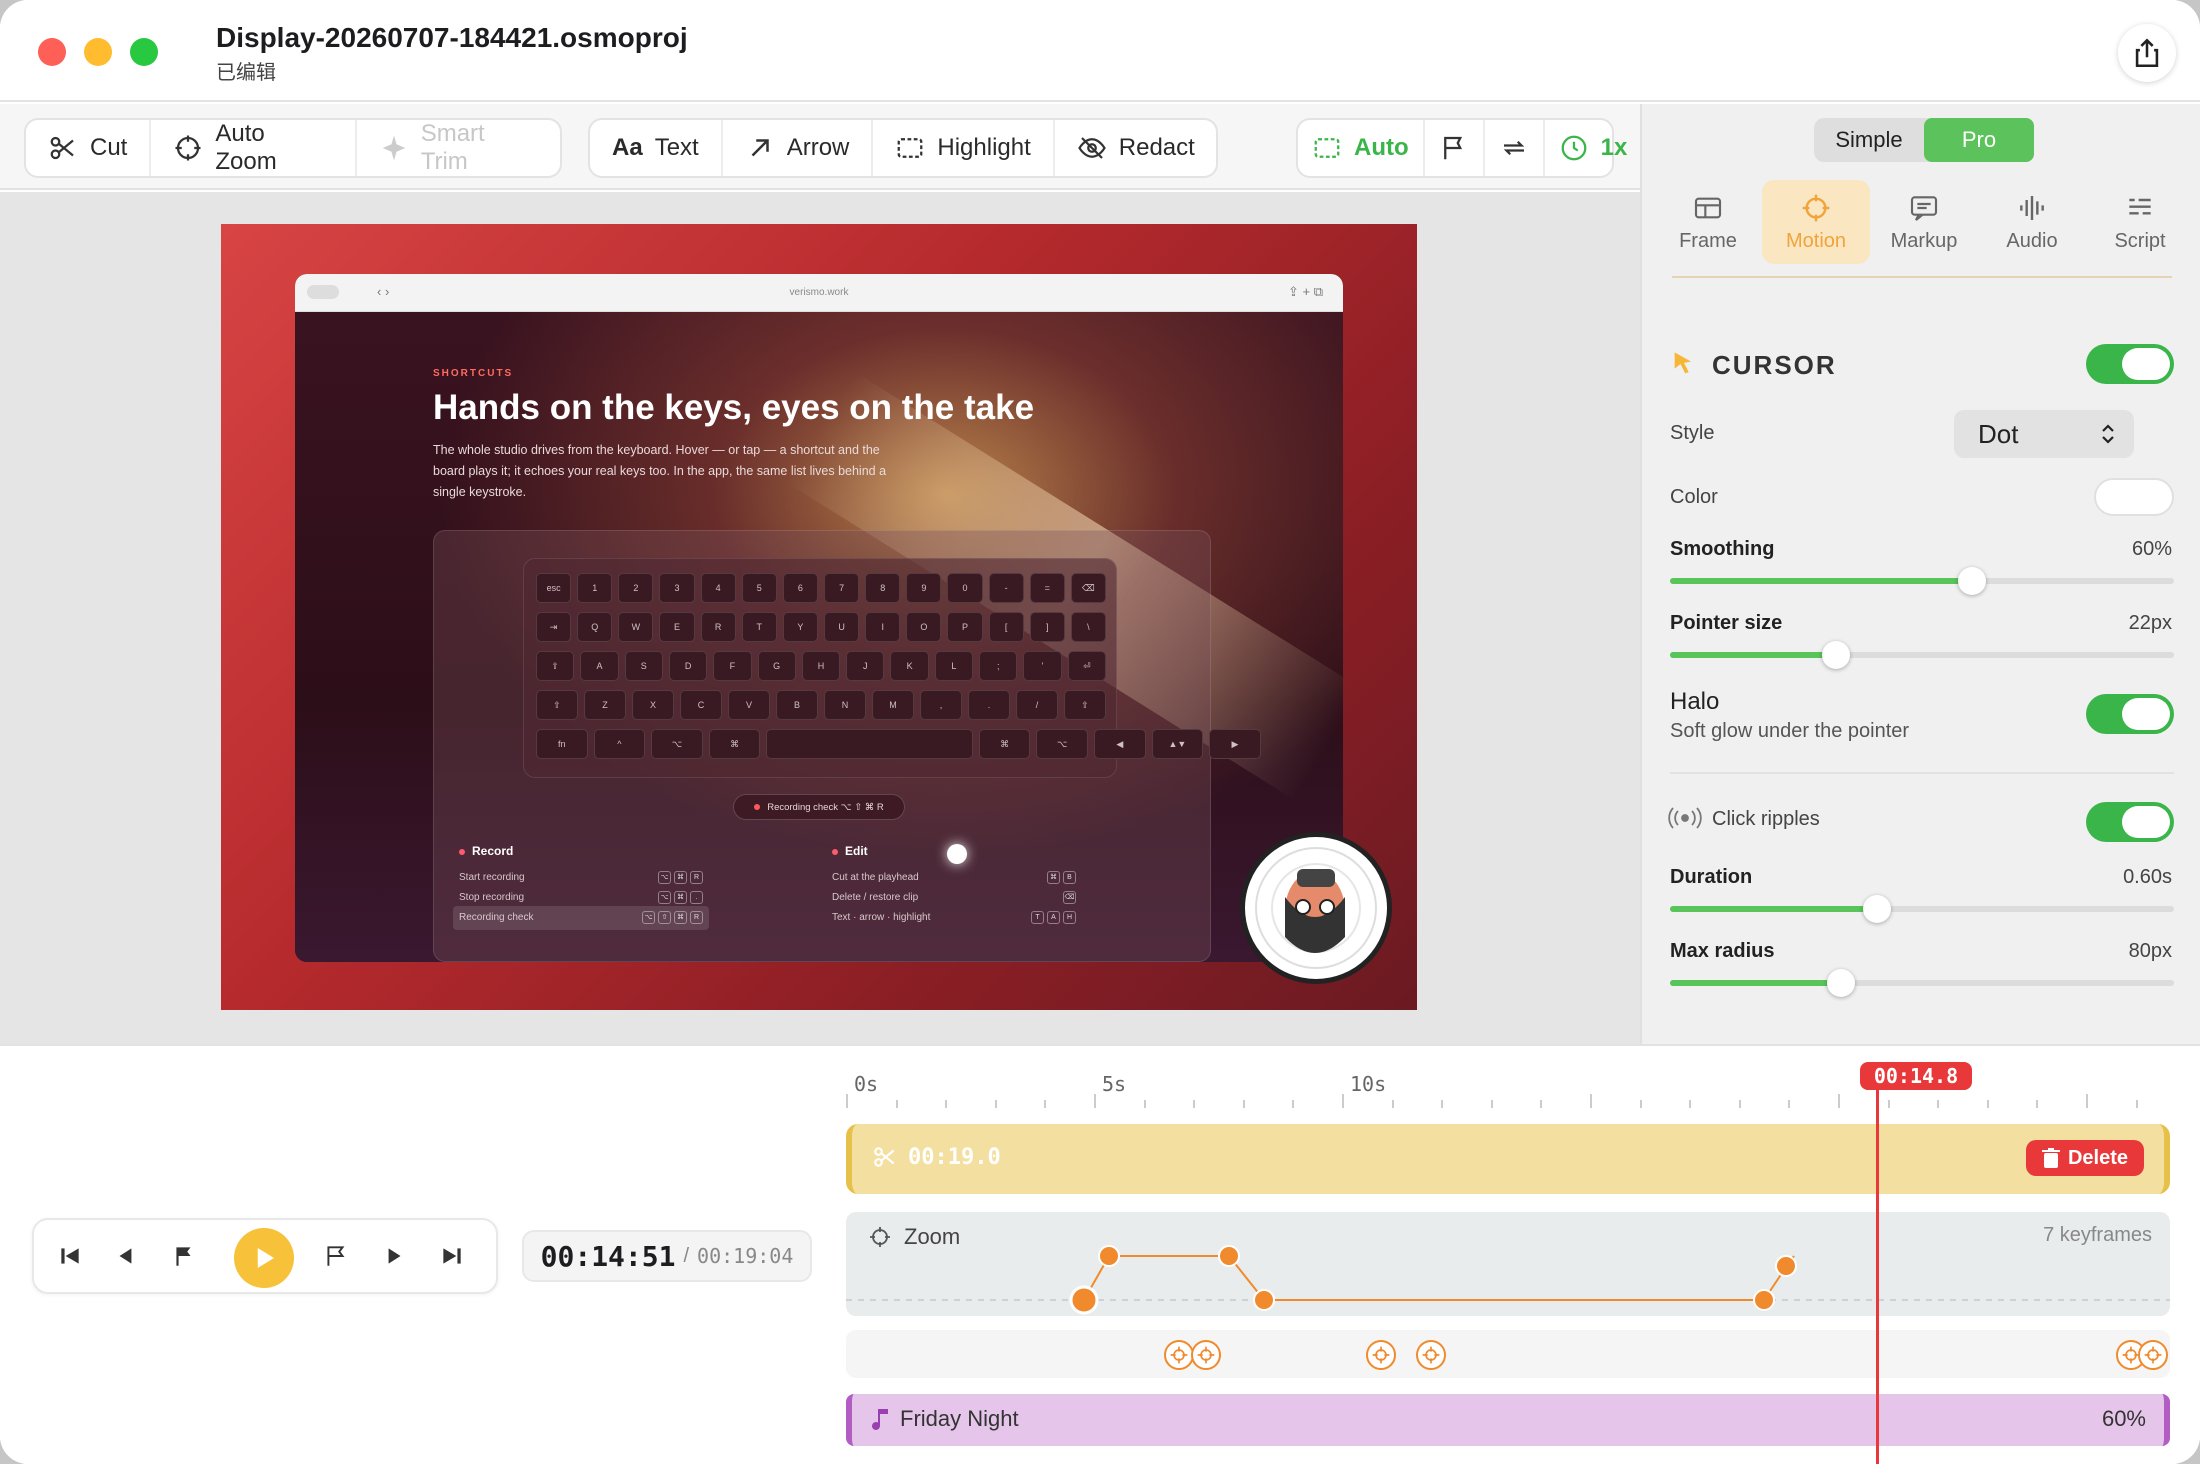 The width and height of the screenshot is (2200, 1464). What do you see at coordinates (1869, 140) in the screenshot?
I see `simple-mode-button: Simple` at bounding box center [1869, 140].